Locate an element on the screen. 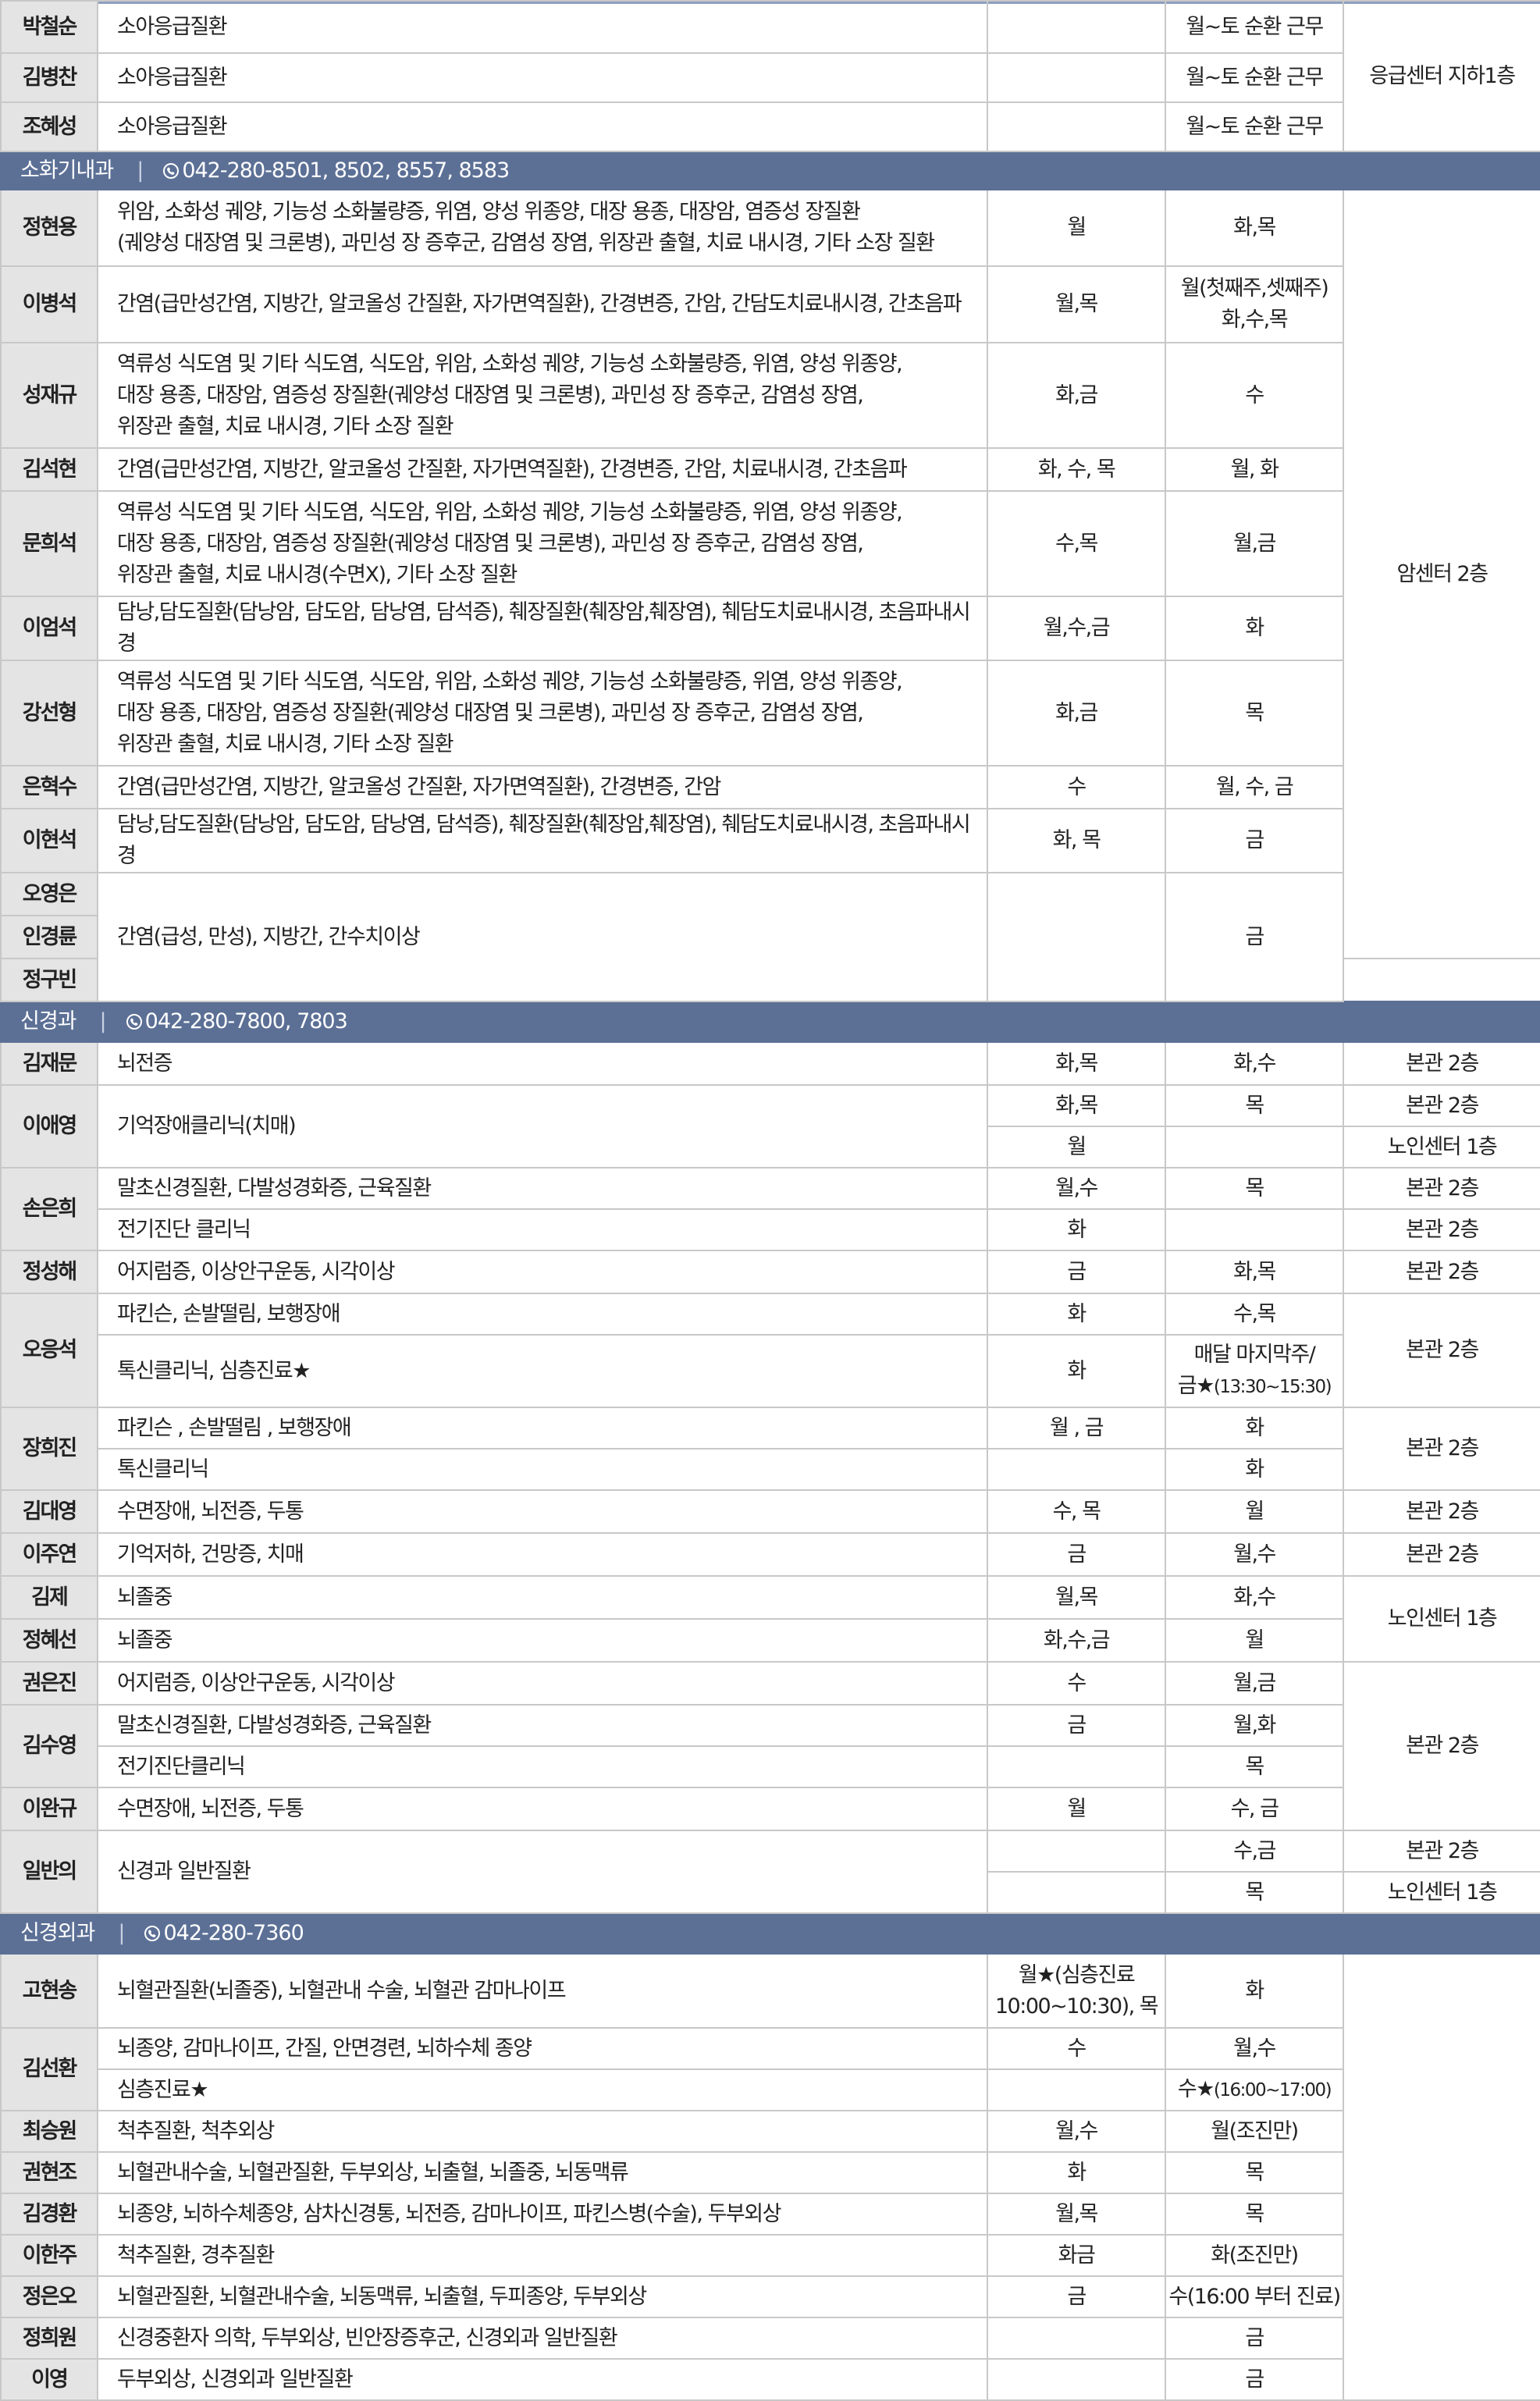  table-row: 일반의 신경과 일반질환 수,금 본관 2층 is located at coordinates (770, 1872).